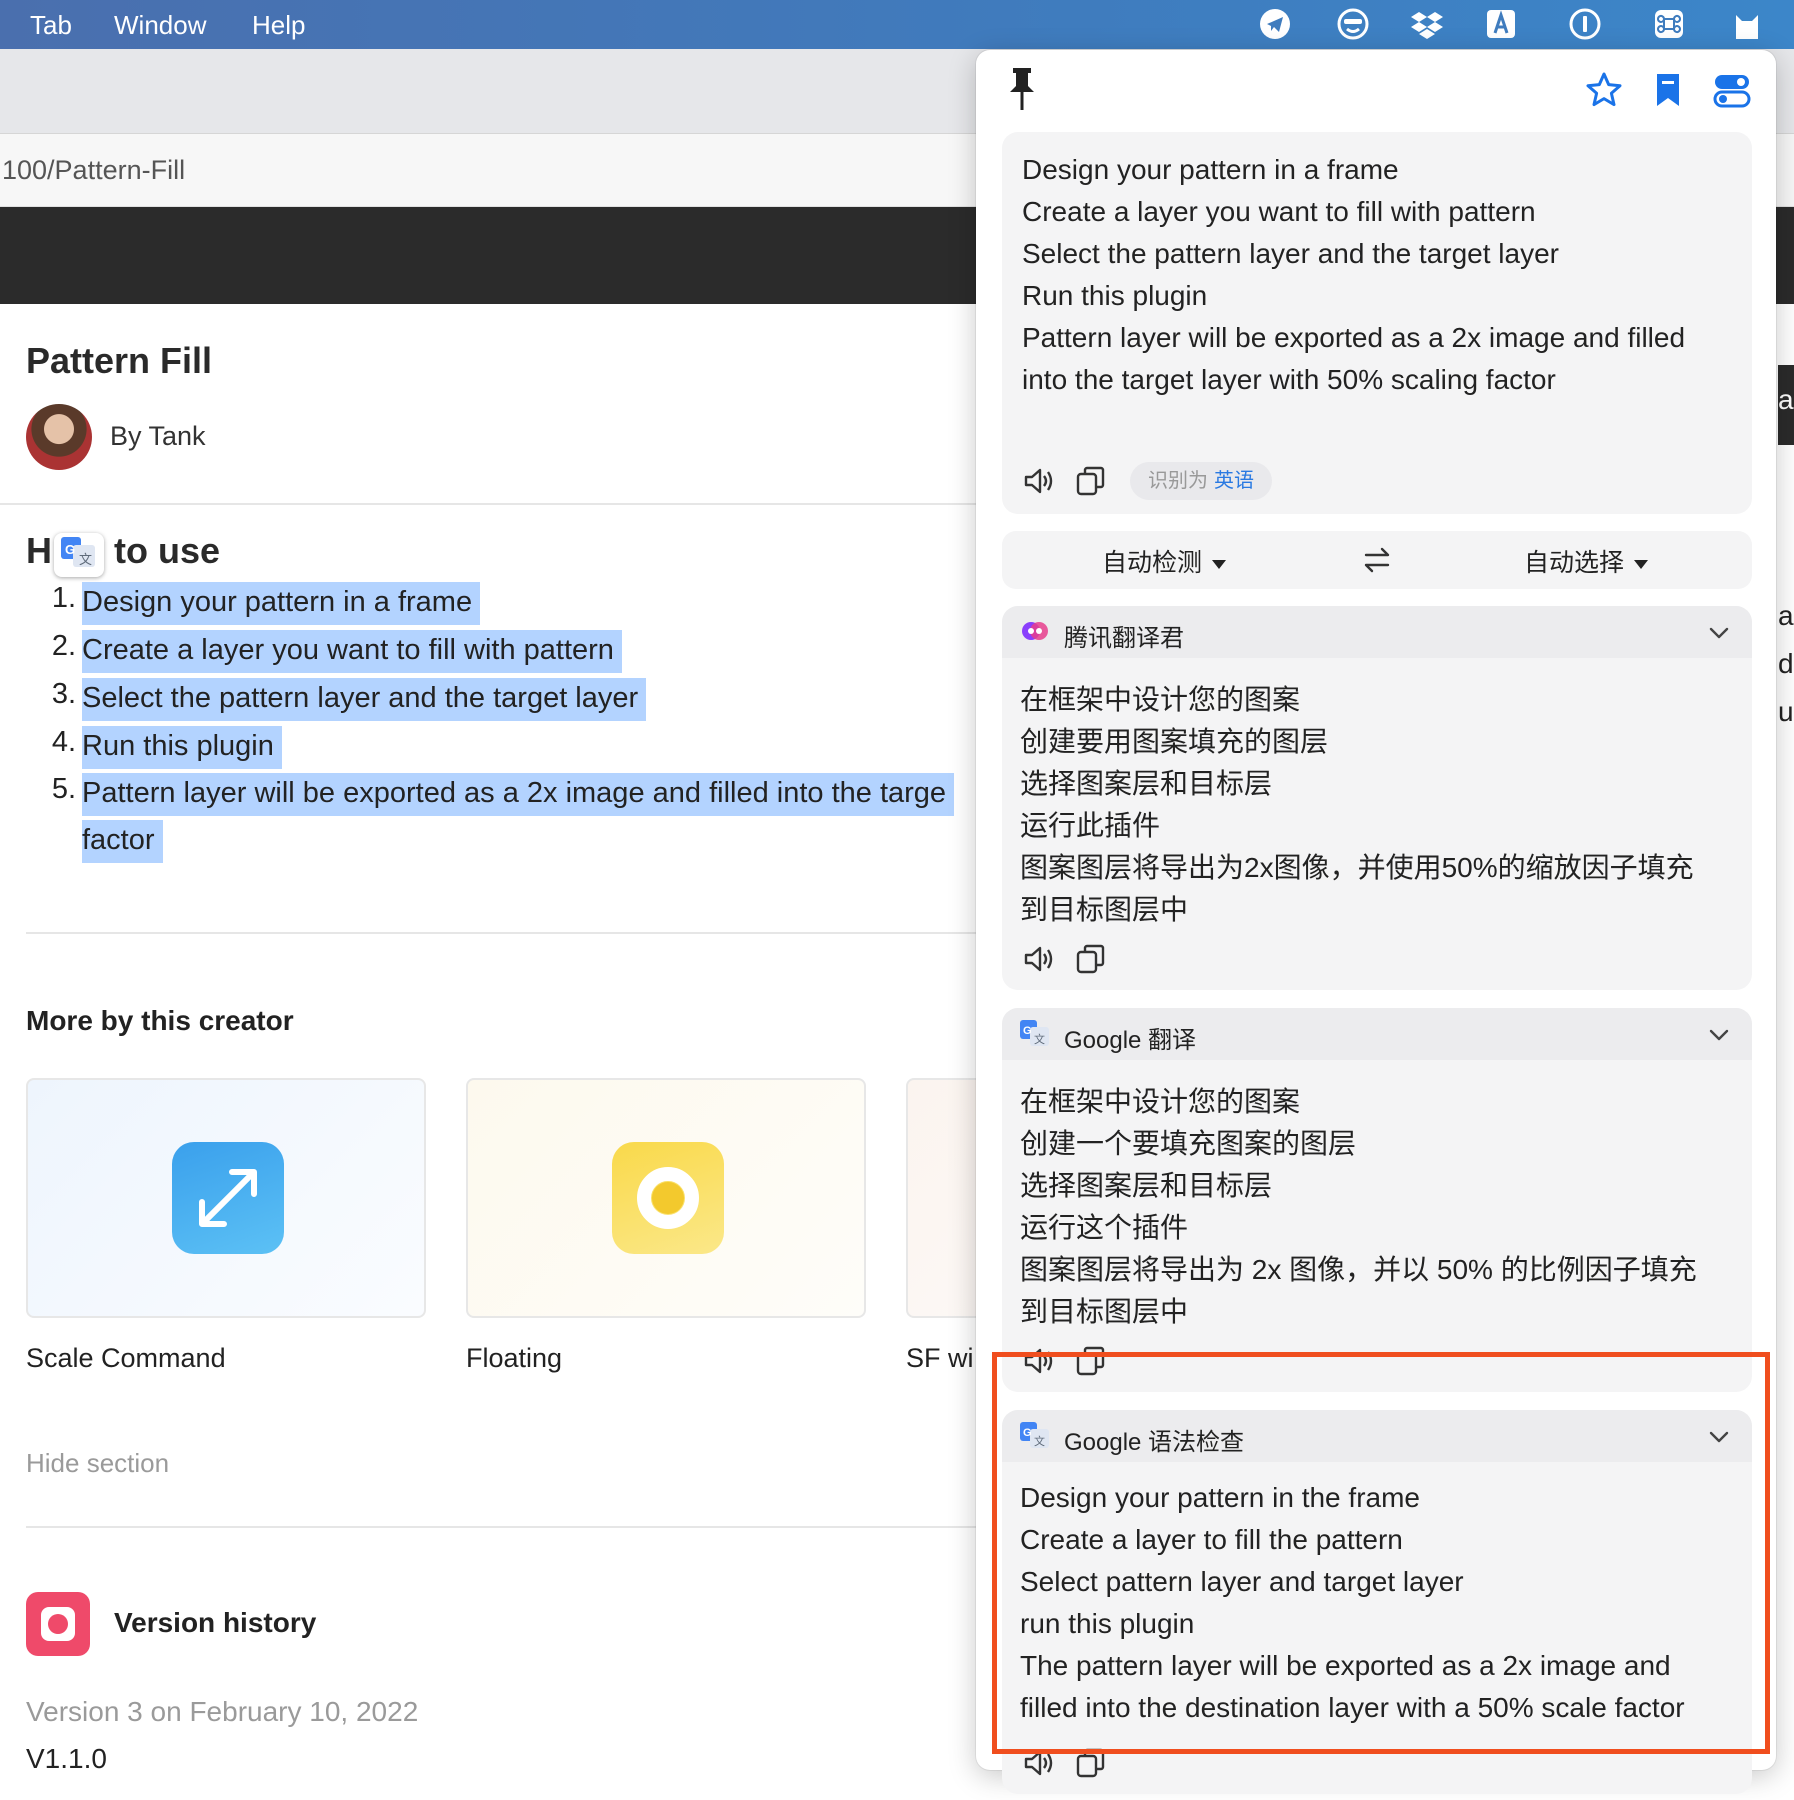 Image resolution: width=1794 pixels, height=1800 pixels. Describe the element at coordinates (1381, 1553) in the screenshot. I see `highlight-frame` at that location.